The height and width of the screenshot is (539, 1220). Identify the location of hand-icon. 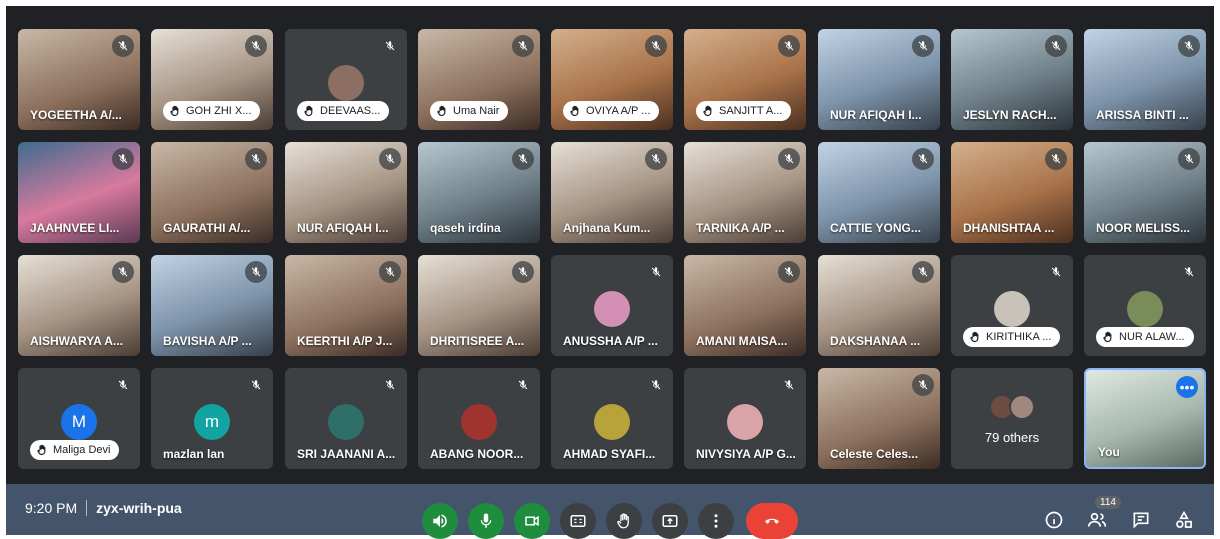
(623, 521).